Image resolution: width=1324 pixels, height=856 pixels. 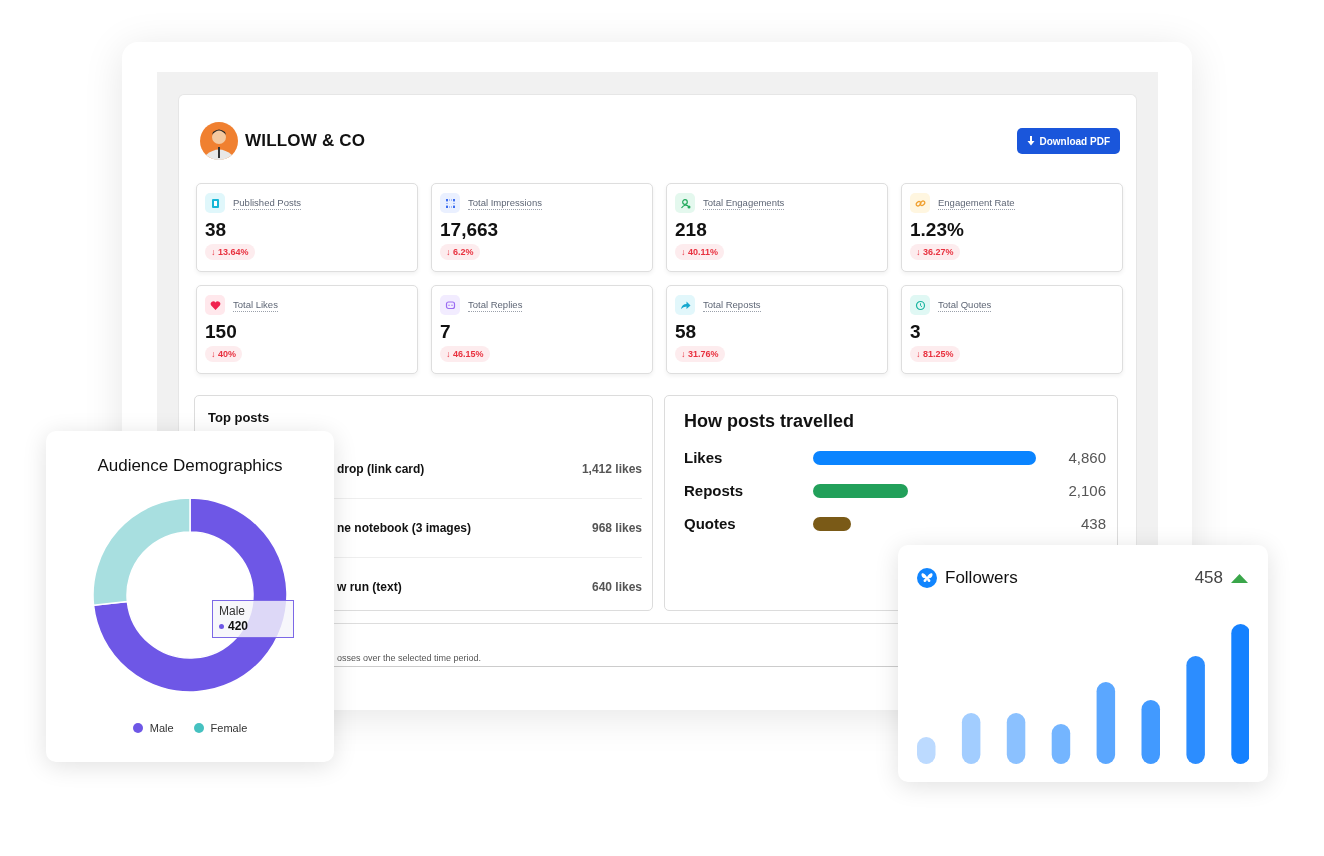 What do you see at coordinates (1208, 578) in the screenshot?
I see `follower-count: 458` at bounding box center [1208, 578].